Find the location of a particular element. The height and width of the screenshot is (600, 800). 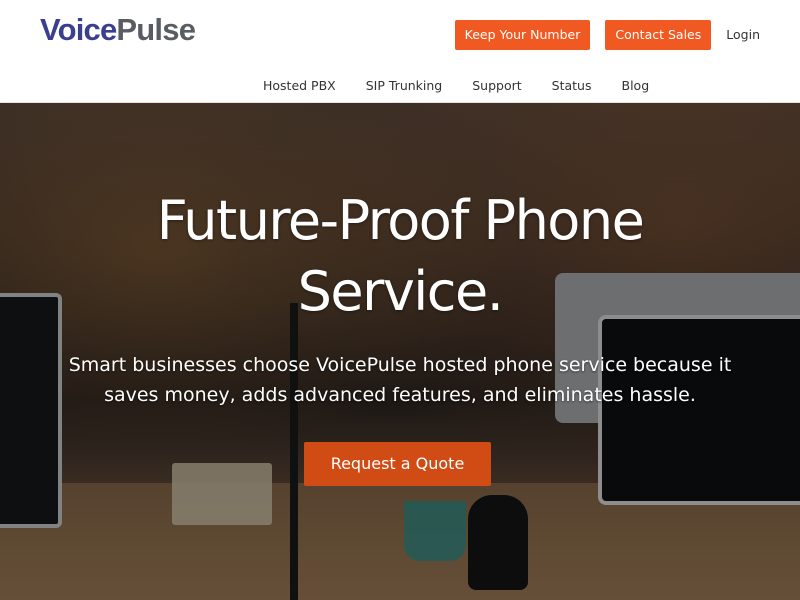

request-quote-button: Request a Quote is located at coordinates (397, 464).